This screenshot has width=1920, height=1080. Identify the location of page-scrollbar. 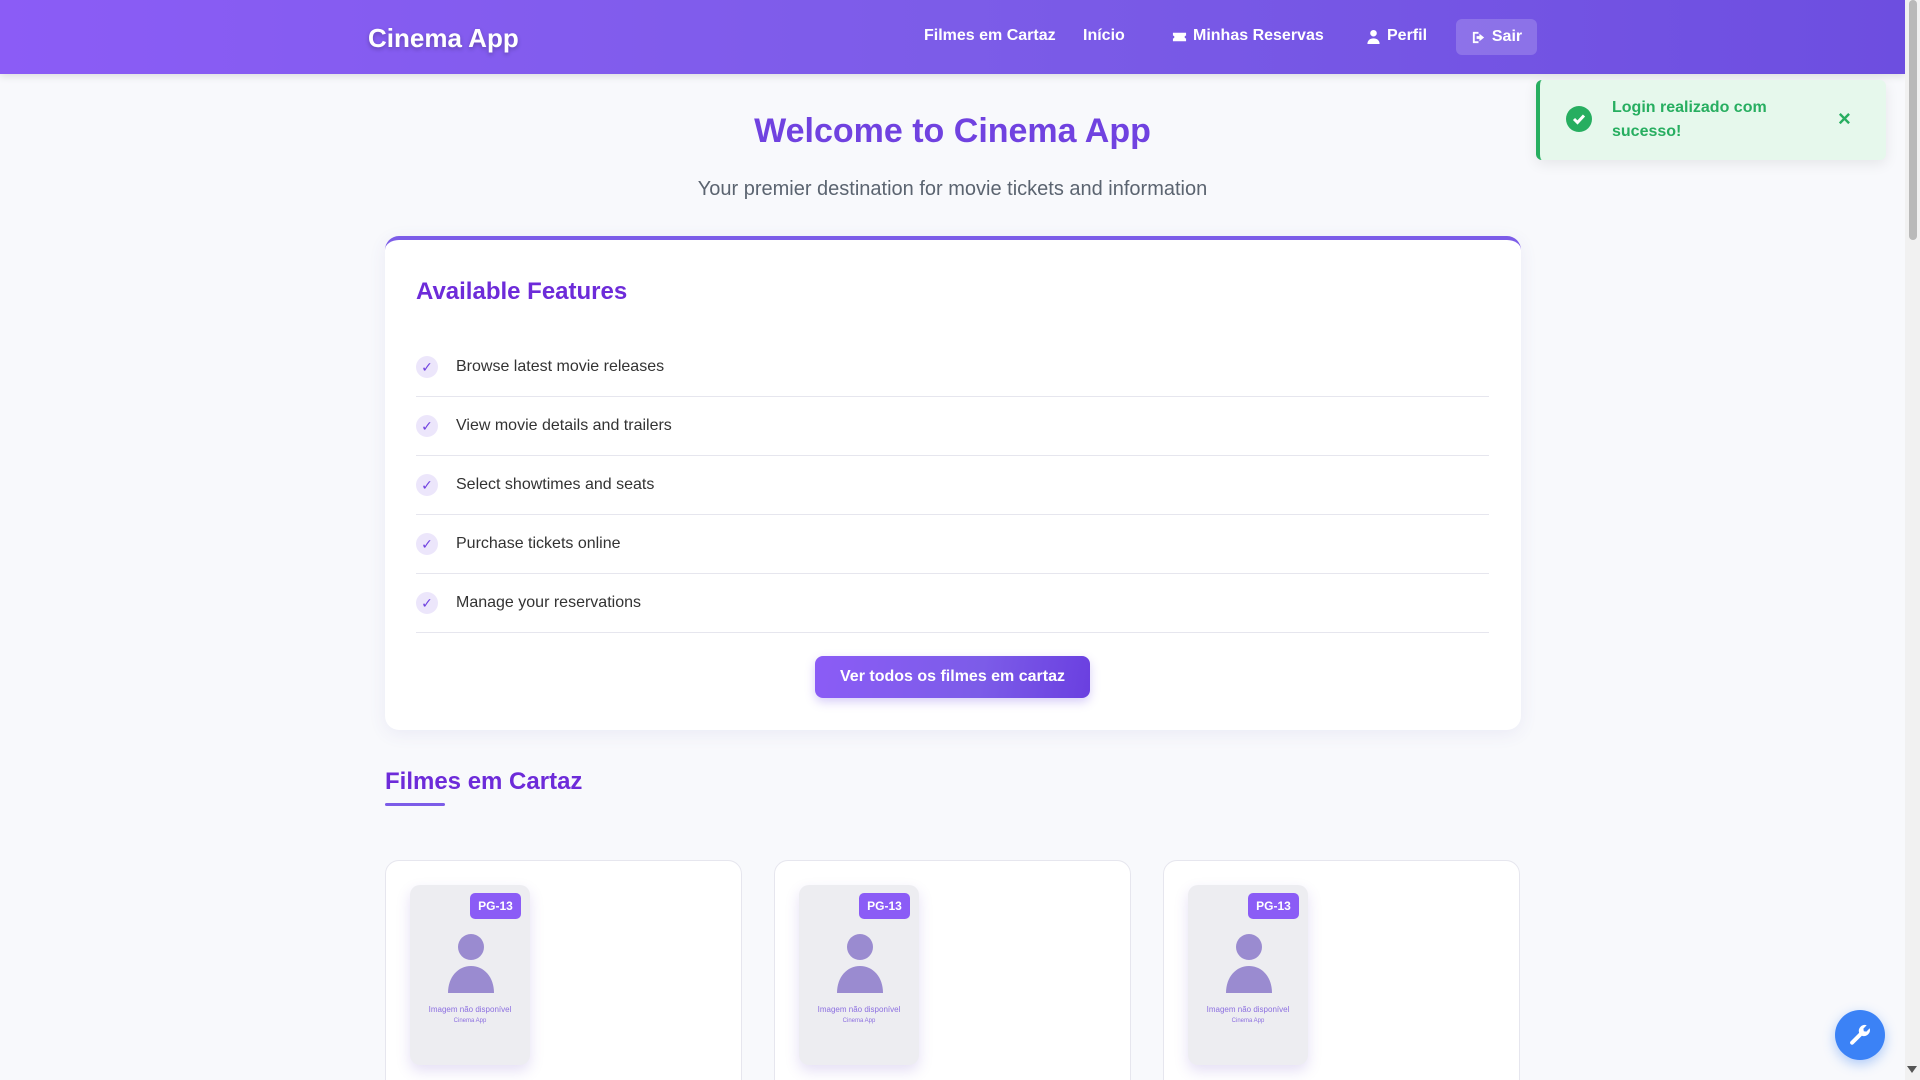
(1912, 540).